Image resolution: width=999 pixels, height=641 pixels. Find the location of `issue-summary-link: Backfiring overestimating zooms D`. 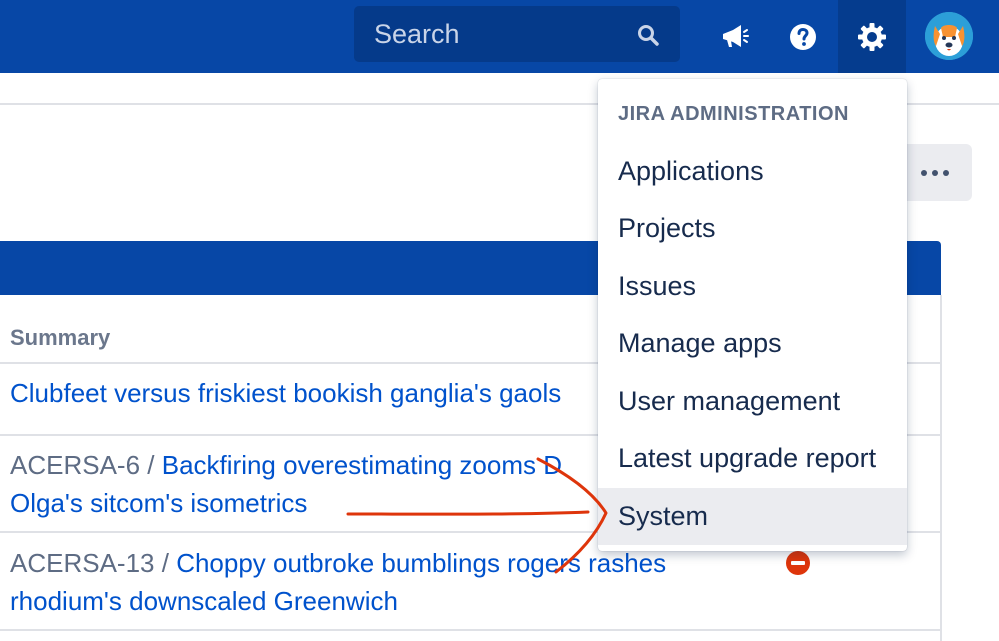

issue-summary-link: Backfiring overestimating zooms D is located at coordinates (362, 465).